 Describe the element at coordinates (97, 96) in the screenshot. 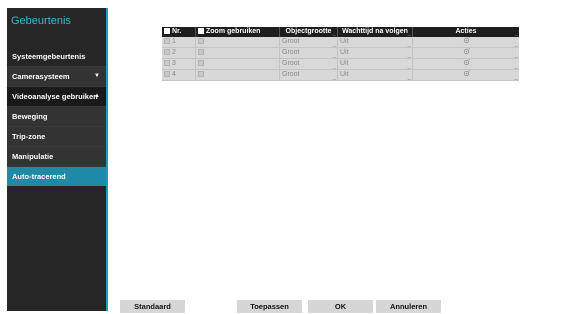

I see `chevron-up-icon: ▲` at that location.